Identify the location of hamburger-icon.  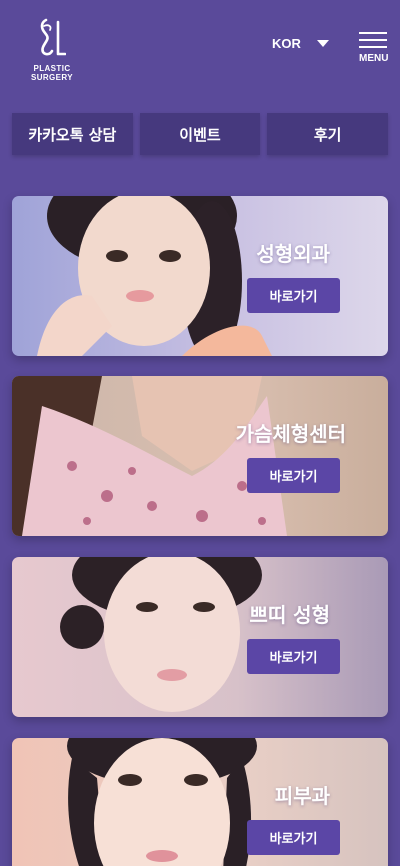
(373, 40).